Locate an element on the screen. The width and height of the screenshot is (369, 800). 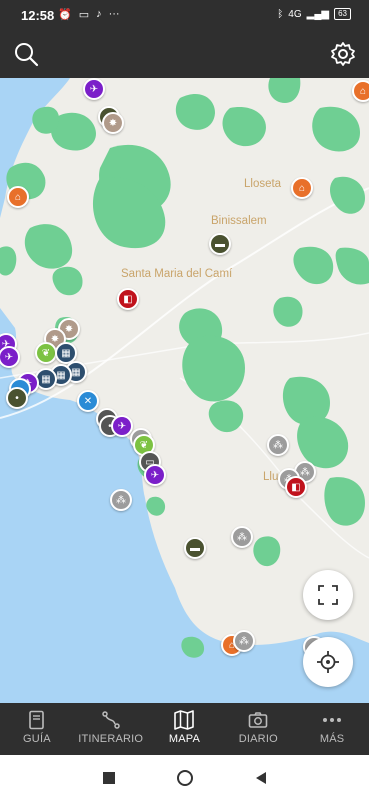
home-icon is located at coordinates (185, 778).